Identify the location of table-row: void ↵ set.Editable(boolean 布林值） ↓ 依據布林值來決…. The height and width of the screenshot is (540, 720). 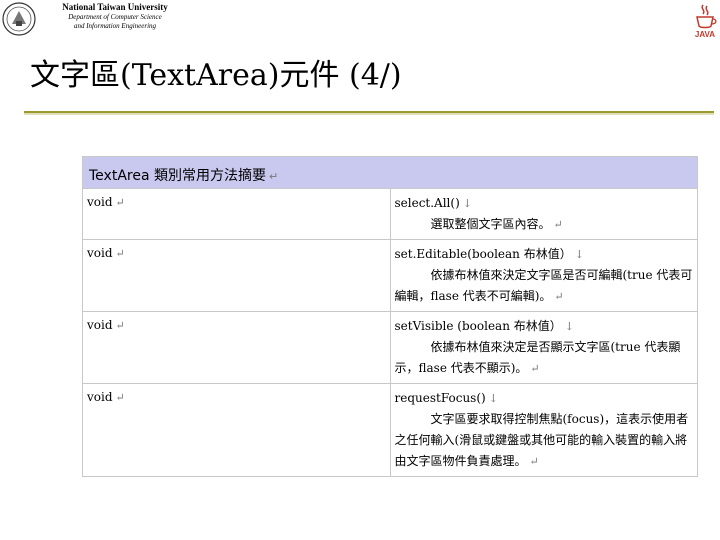
(390, 275).